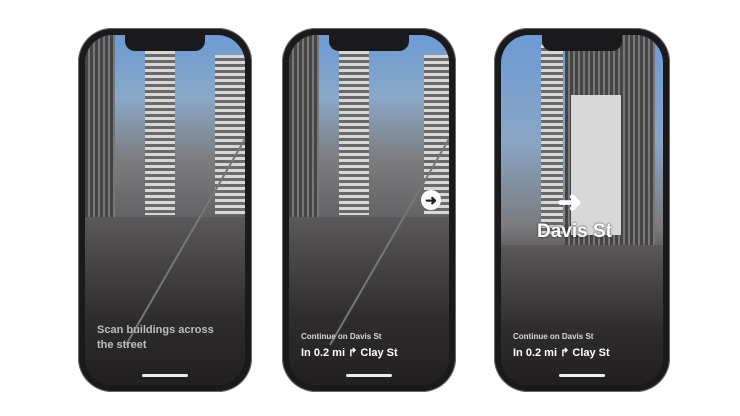 Image resolution: width=740 pixels, height=416 pixels. I want to click on right-arrow-icon: ➜, so click(570, 202).